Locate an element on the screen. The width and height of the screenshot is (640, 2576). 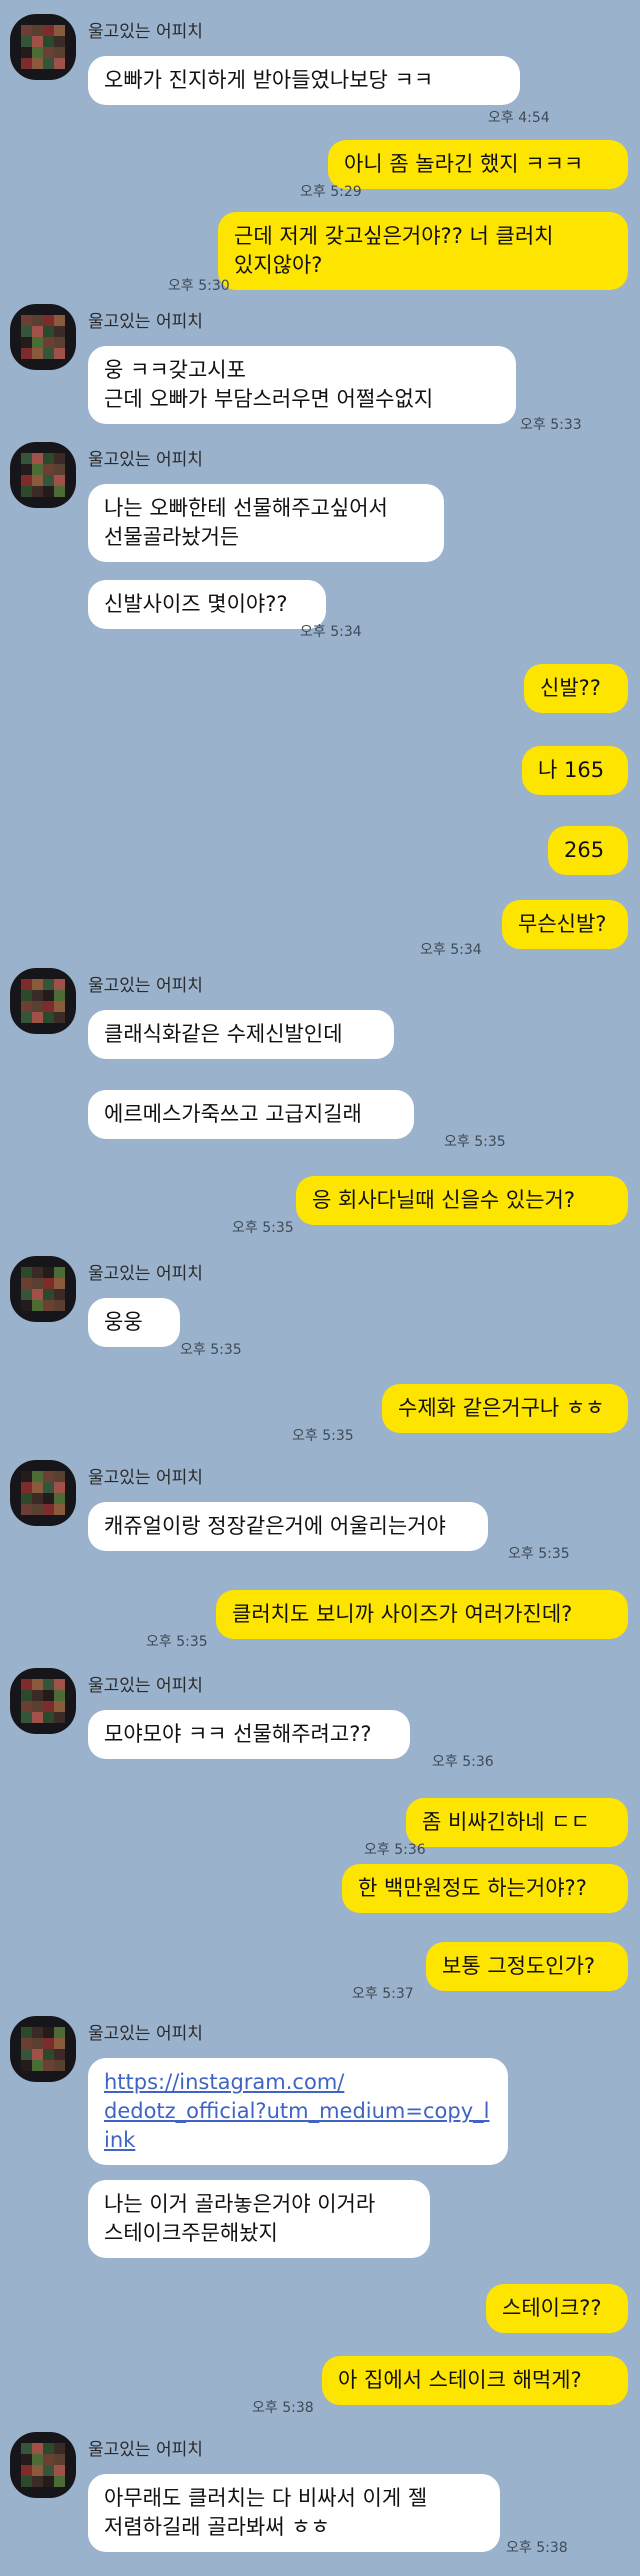
message-timestamp: 오후 5:38 is located at coordinates (283, 2408).